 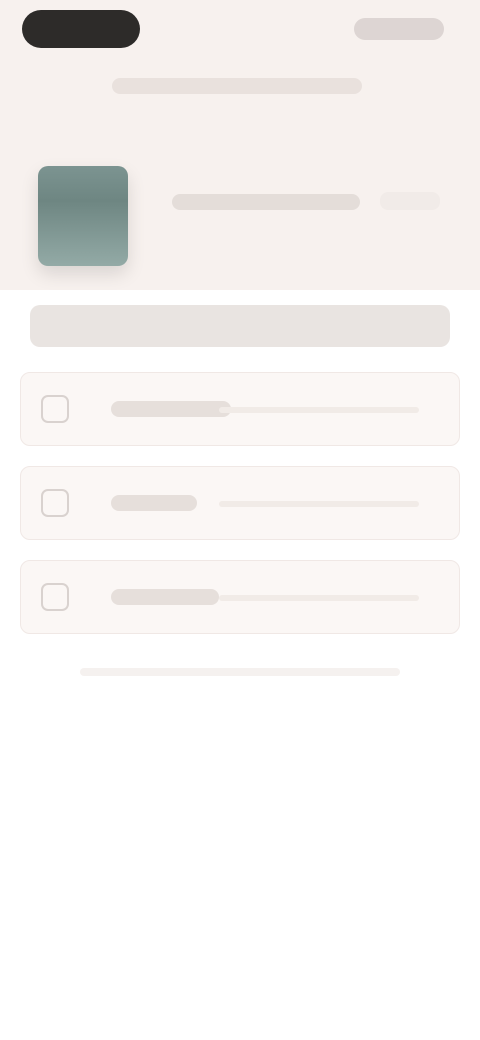 What do you see at coordinates (399, 29) in the screenshot?
I see `top-right-control` at bounding box center [399, 29].